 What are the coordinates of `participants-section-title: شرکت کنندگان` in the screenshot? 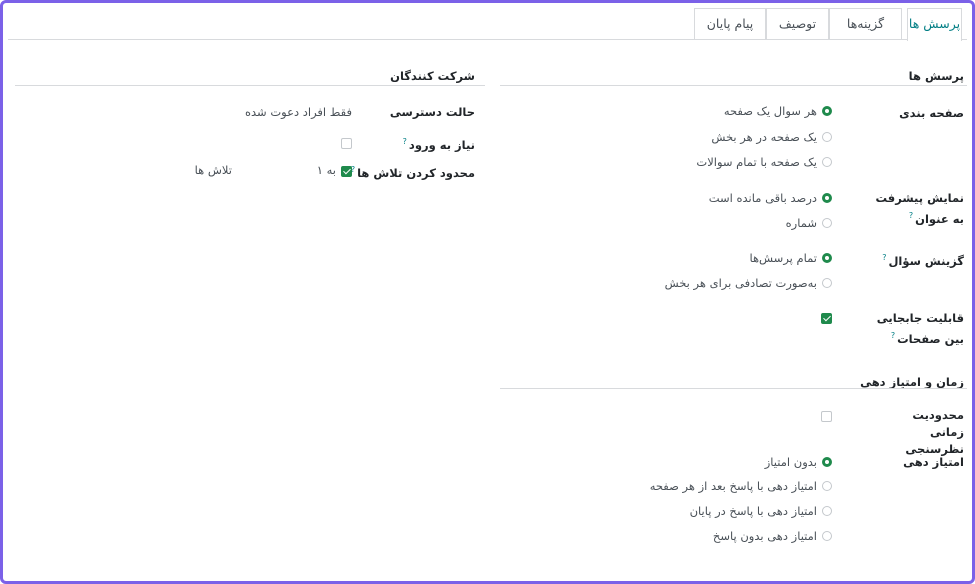 It's located at (432, 76).